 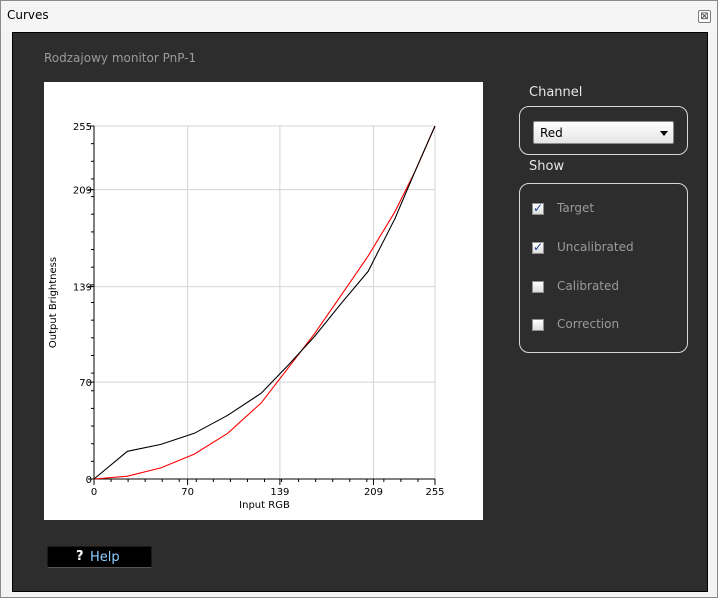 I want to click on y-tick-label: 139, so click(x=82, y=288).